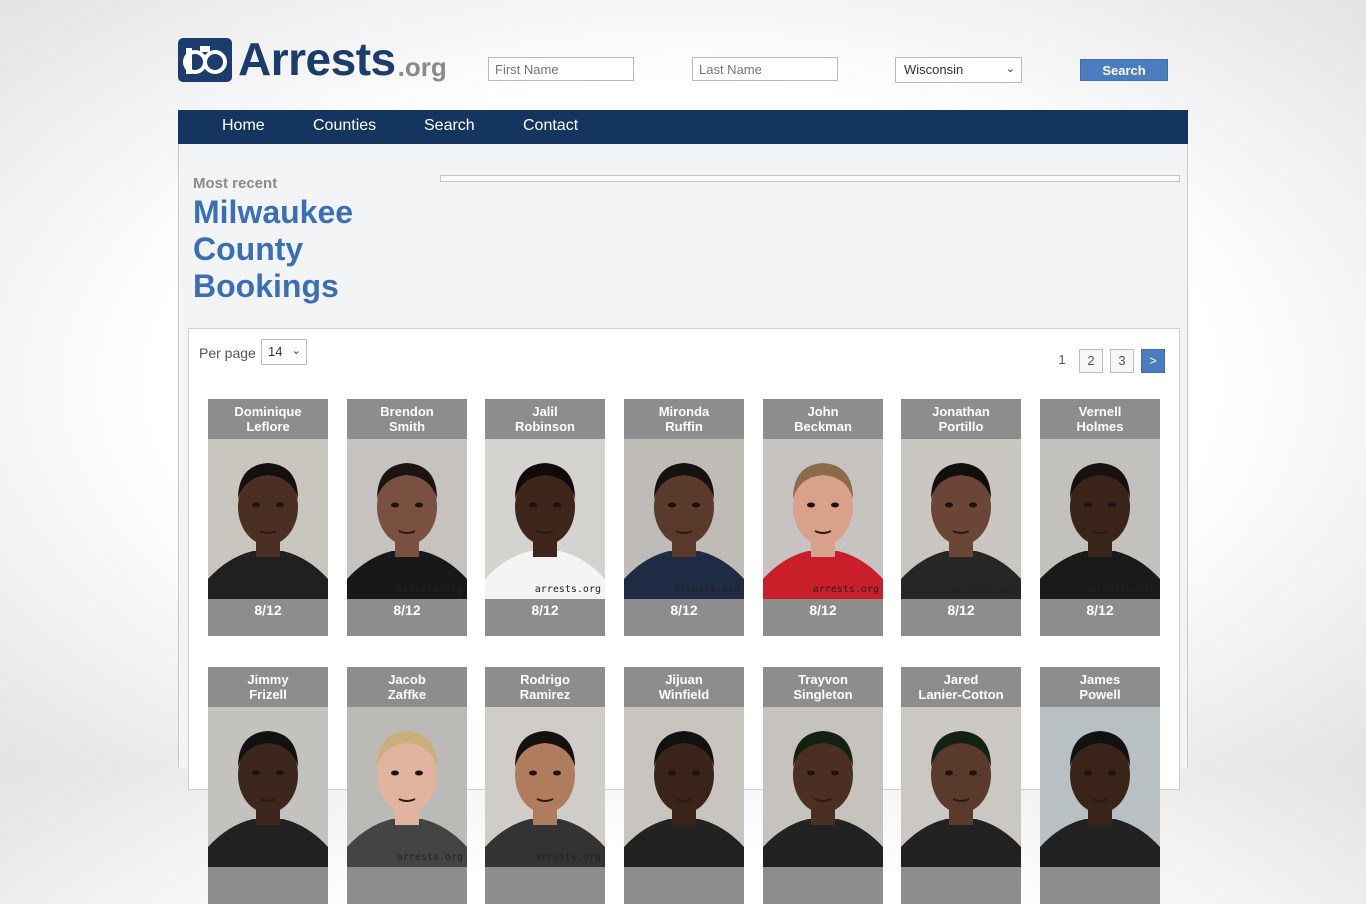 The height and width of the screenshot is (904, 1366). What do you see at coordinates (268, 694) in the screenshot?
I see `booking-last-name: Frizell` at bounding box center [268, 694].